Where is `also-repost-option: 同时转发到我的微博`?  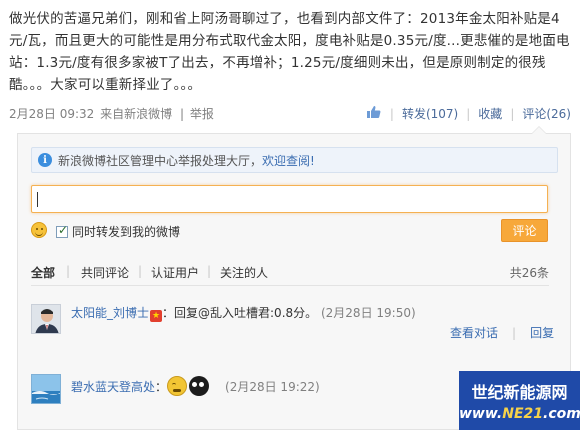 also-repost-option: 同时转发到我的微博 is located at coordinates (118, 231).